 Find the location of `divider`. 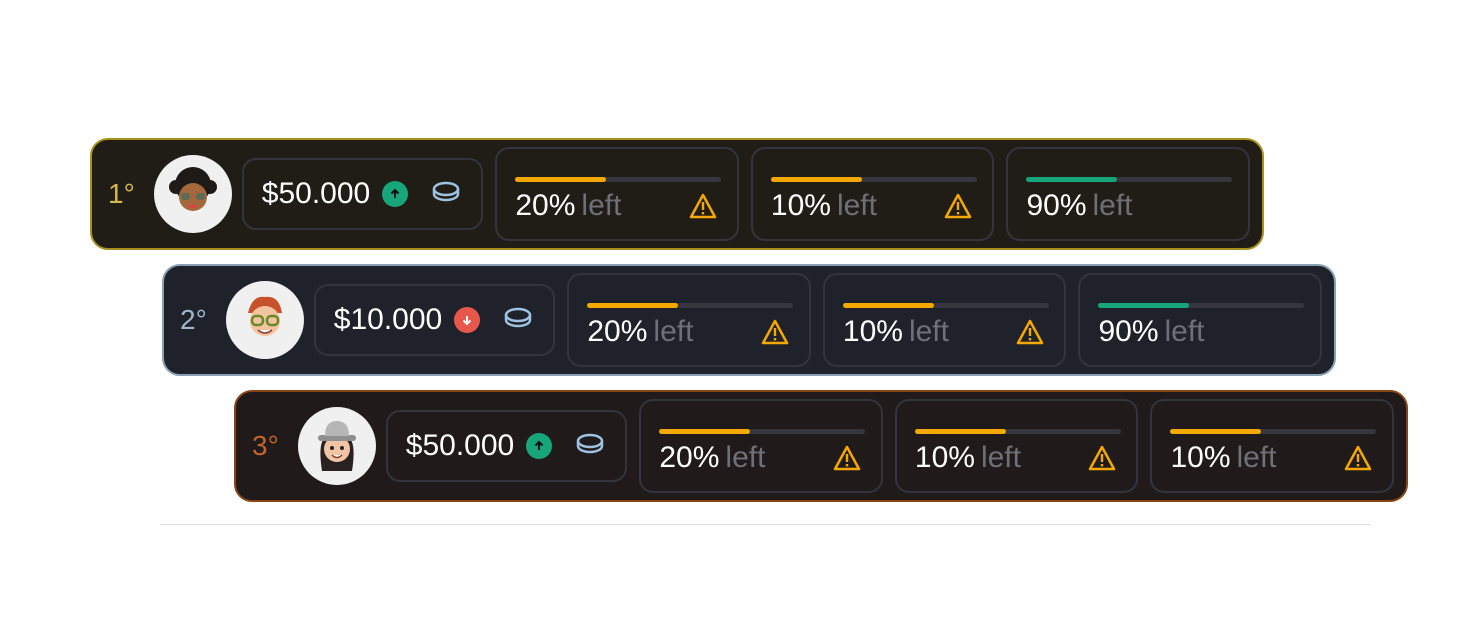

divider is located at coordinates (765, 524).